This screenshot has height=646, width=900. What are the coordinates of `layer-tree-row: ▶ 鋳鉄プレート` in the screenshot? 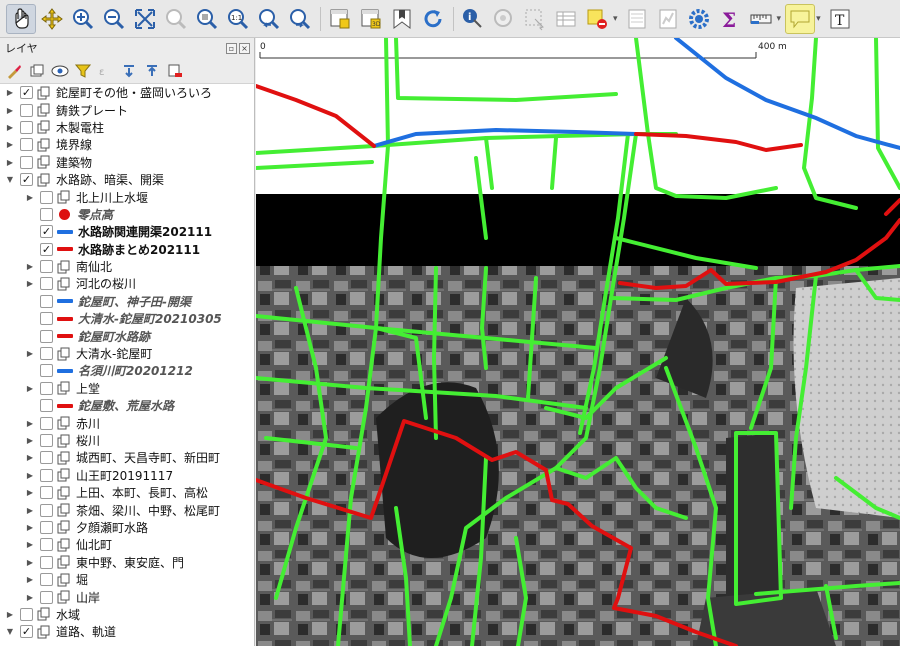 It's located at (127, 109).